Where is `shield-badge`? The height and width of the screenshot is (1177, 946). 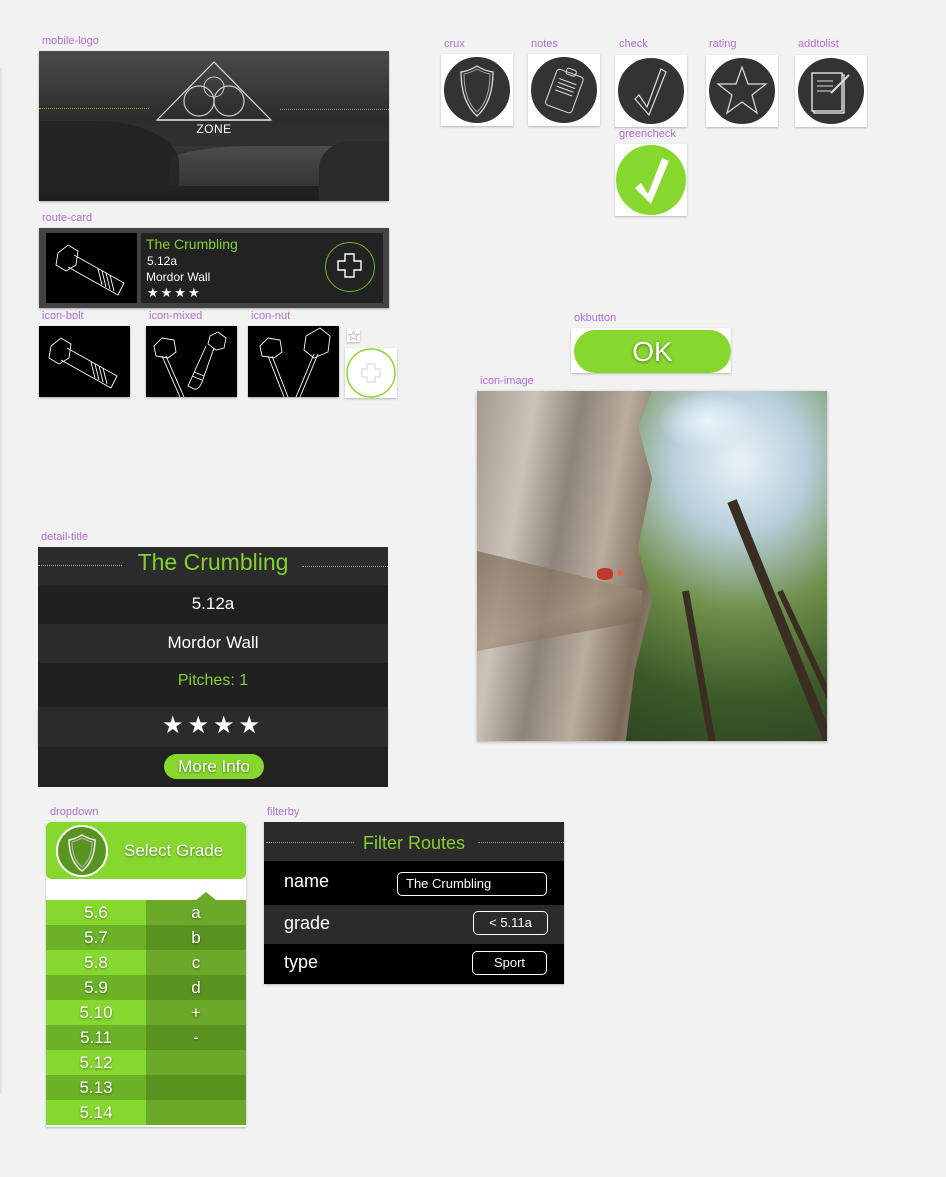
shield-badge is located at coordinates (82, 851).